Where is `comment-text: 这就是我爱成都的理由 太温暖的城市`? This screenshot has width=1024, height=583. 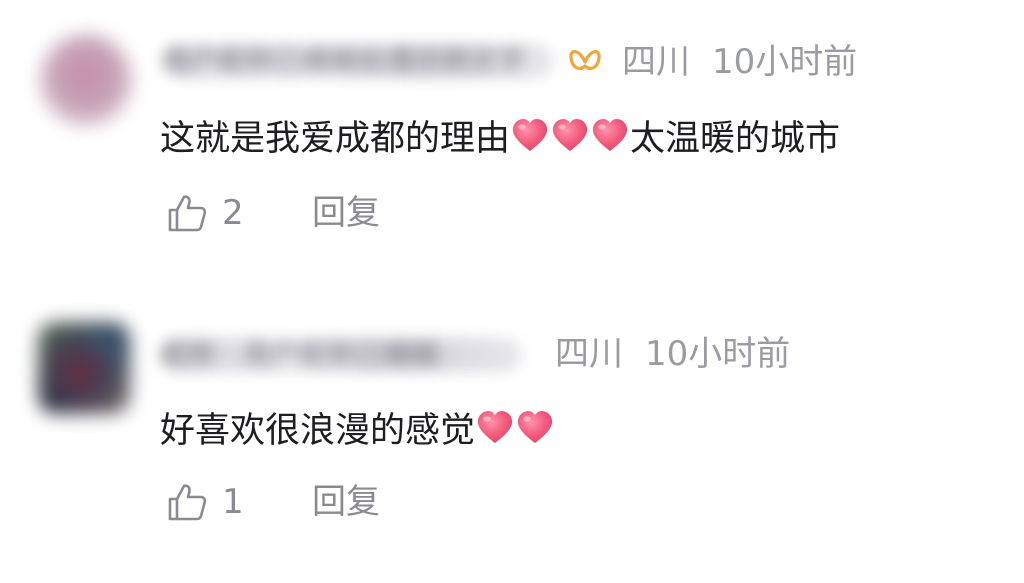
comment-text: 这就是我爱成都的理由 太温暖的城市 is located at coordinates (500, 138).